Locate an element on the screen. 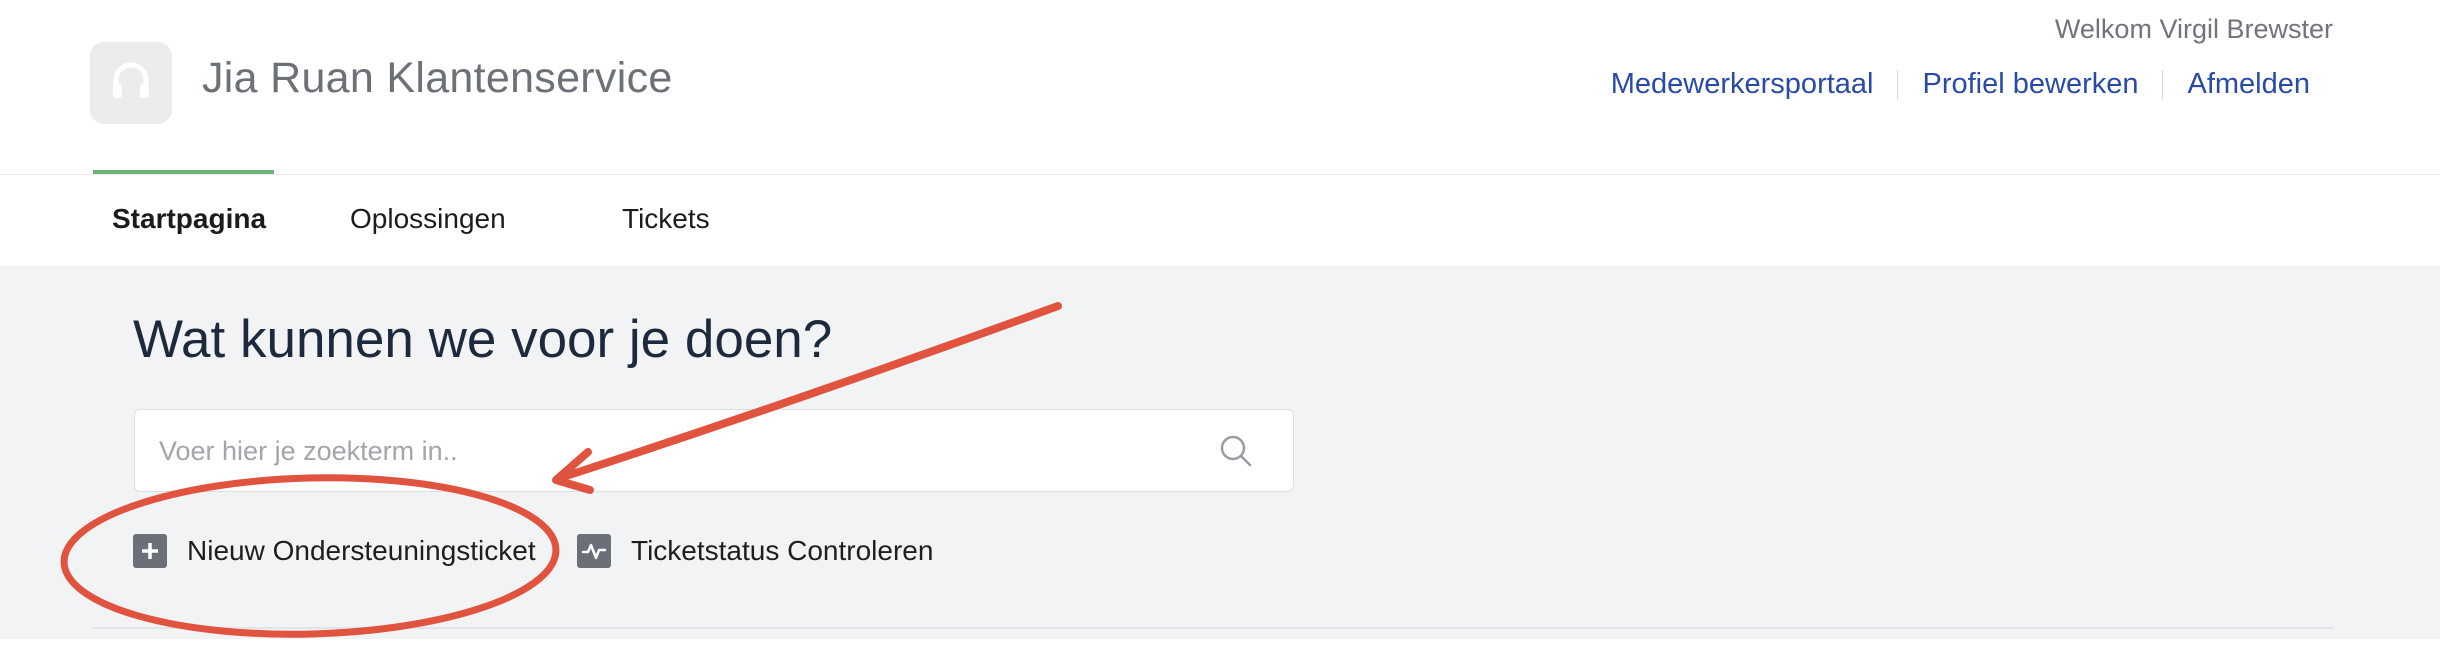 The height and width of the screenshot is (666, 2440). check-ticket-status-button: Ticketstatus Controleren is located at coordinates (755, 551).